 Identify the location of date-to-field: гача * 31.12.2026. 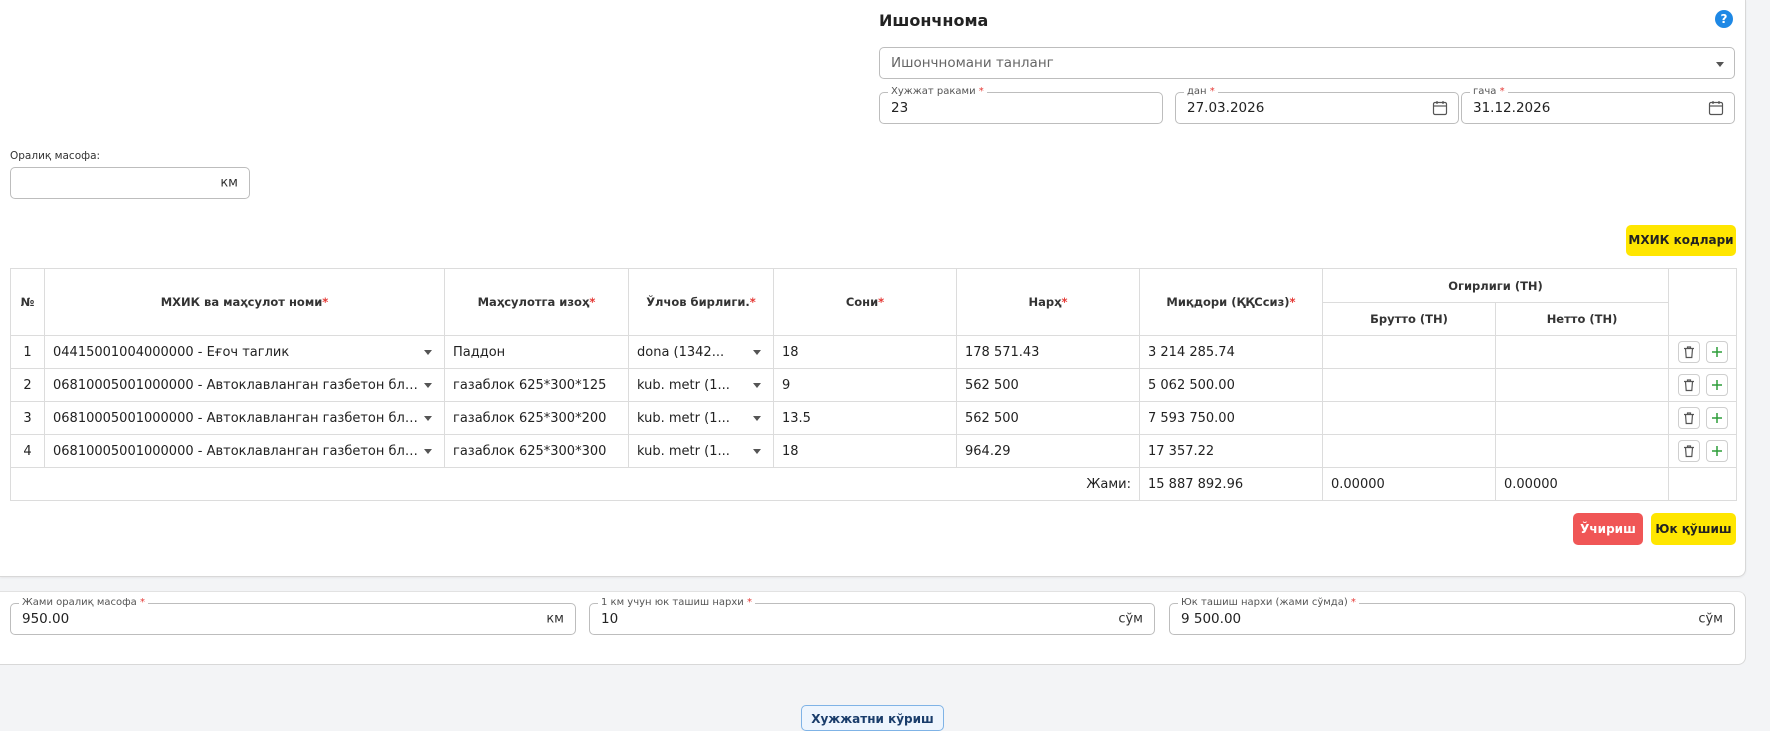
(1598, 105).